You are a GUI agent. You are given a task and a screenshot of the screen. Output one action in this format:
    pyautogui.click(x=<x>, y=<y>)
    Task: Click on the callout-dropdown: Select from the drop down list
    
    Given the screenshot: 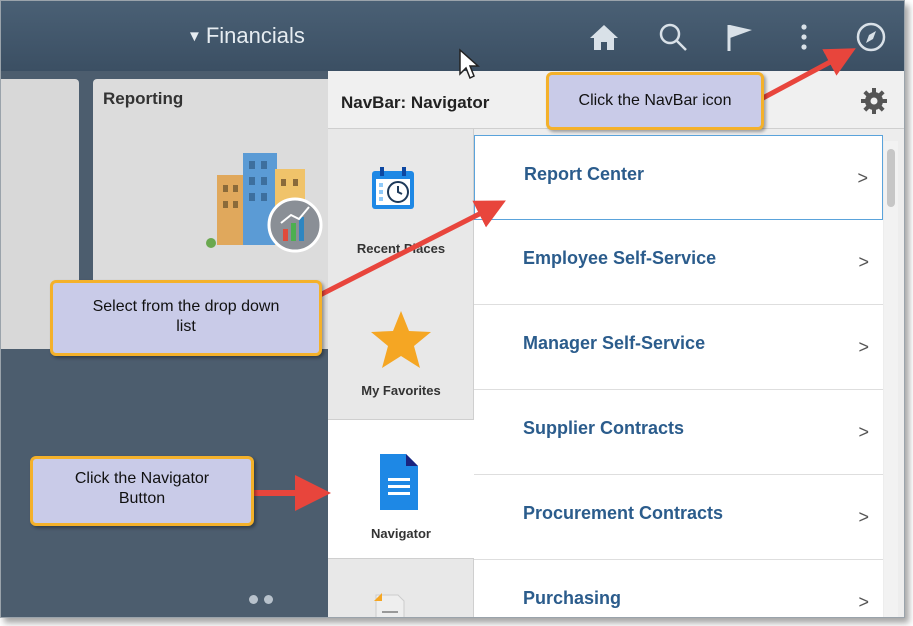 What is the action you would take?
    pyautogui.click(x=186, y=318)
    